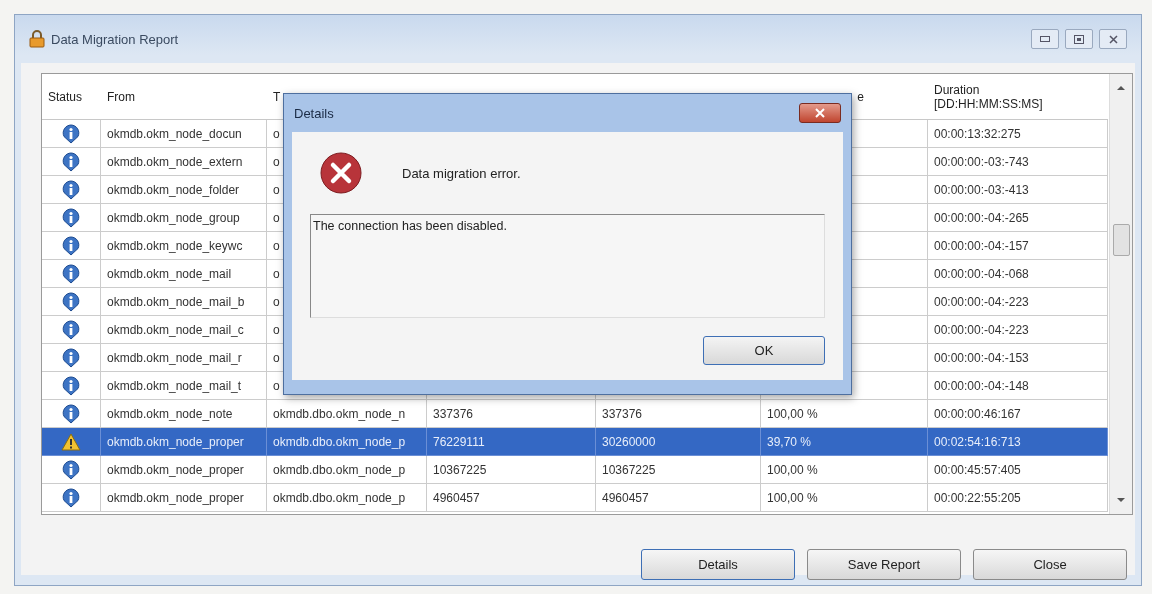 Image resolution: width=1152 pixels, height=594 pixels. I want to click on table-cell: 00:00:00:-03:-743, so click(981, 161).